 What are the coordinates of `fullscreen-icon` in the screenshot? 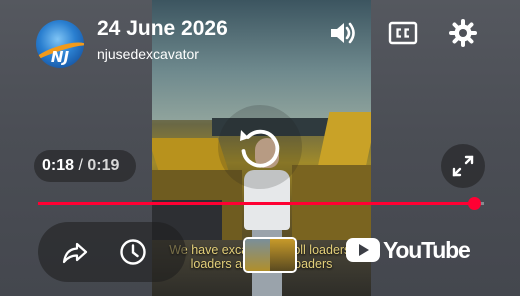 It's located at (463, 166).